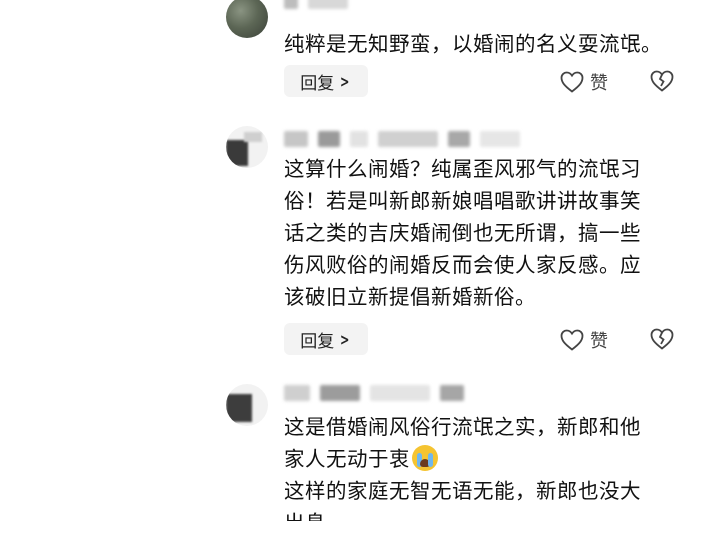 The width and height of the screenshot is (710, 541). What do you see at coordinates (462, 427) in the screenshot?
I see `comment-text-line: 这是借婚闹风俗行流氓之实，新郎和他` at bounding box center [462, 427].